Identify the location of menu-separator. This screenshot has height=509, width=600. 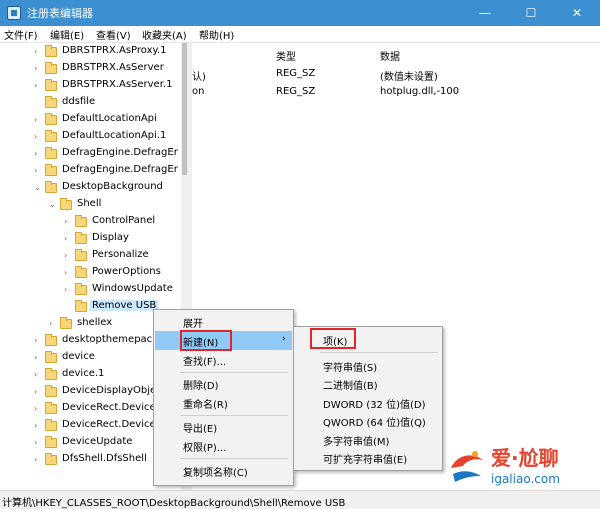
(379, 352).